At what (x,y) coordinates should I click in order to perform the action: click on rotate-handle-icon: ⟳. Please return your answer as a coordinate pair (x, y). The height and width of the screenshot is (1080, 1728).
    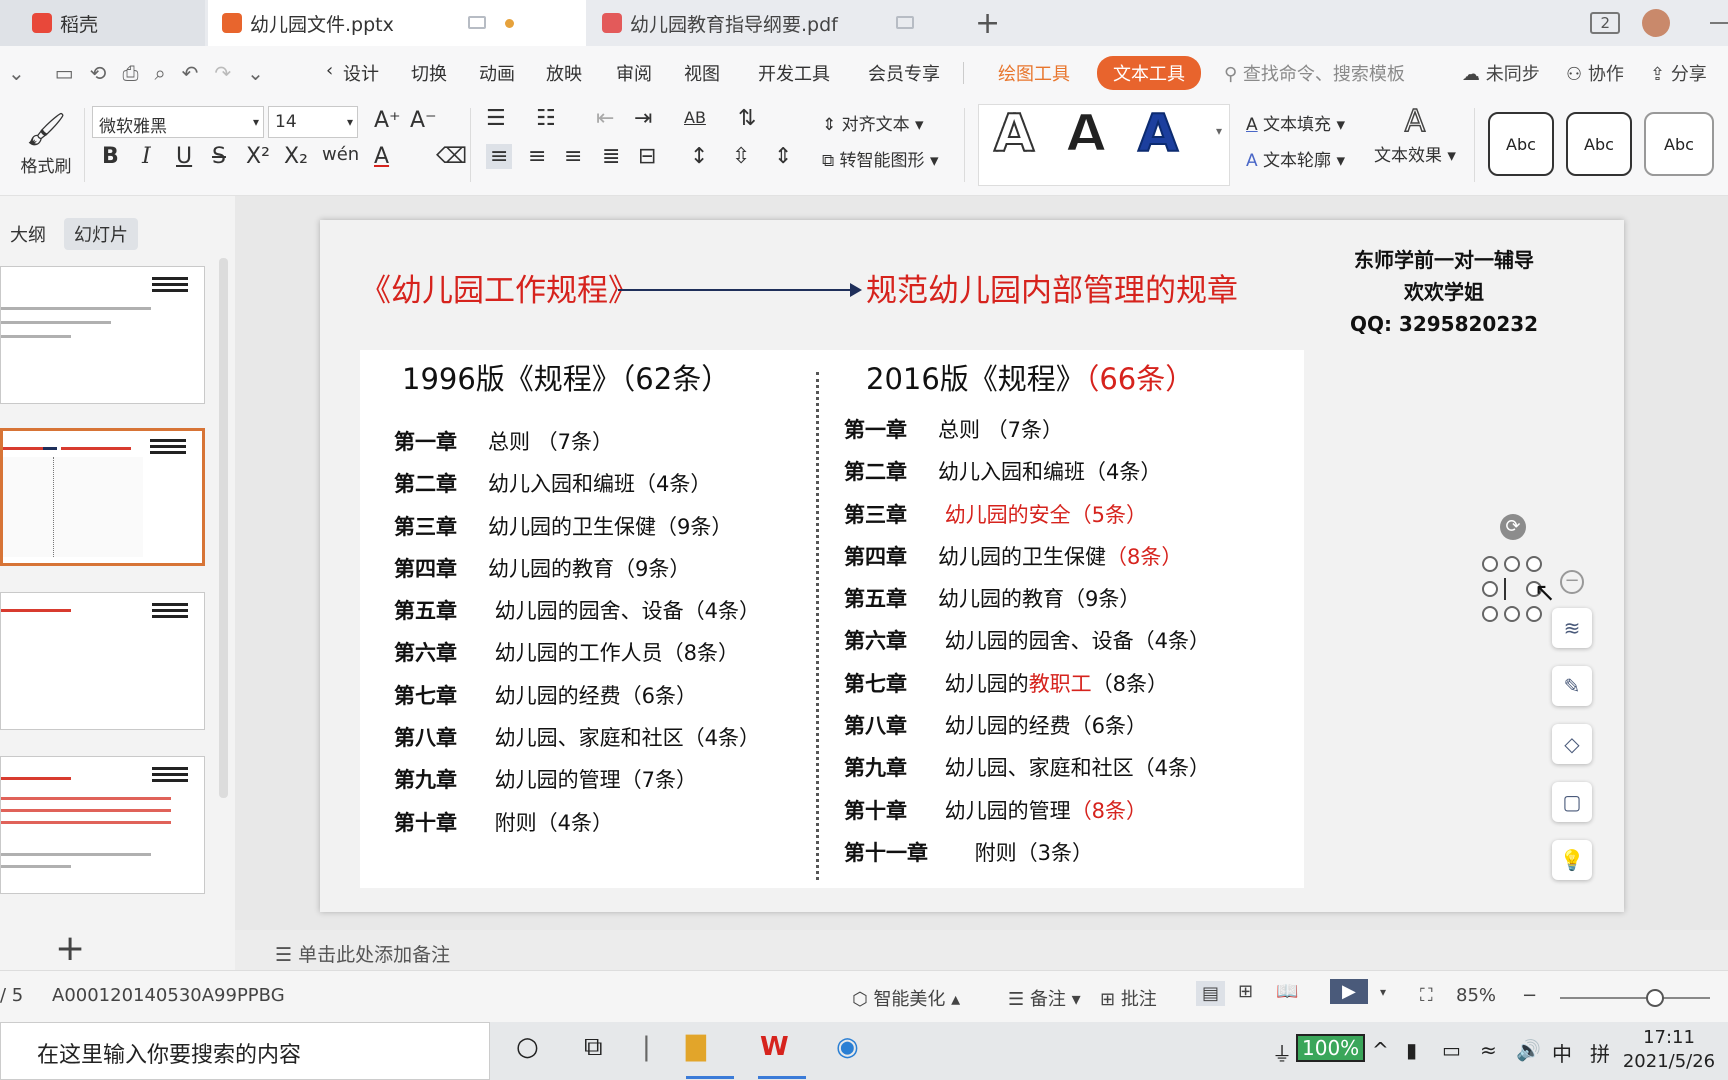
    Looking at the image, I should click on (1513, 527).